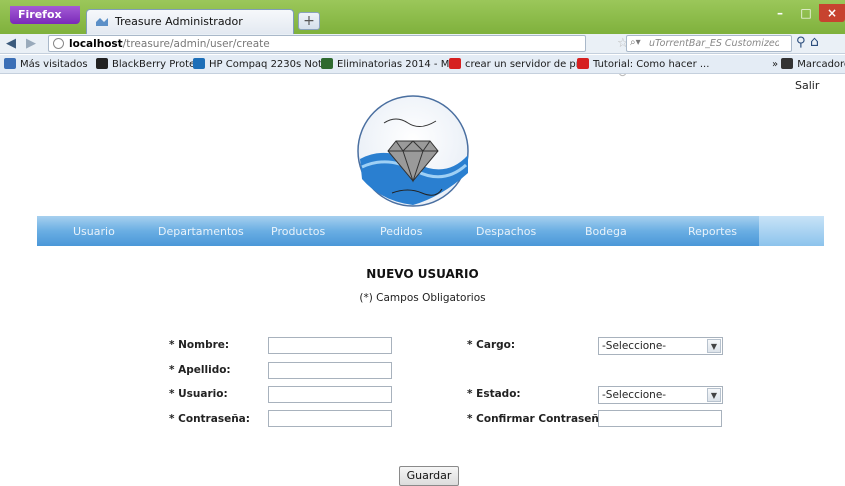 This screenshot has height=486, width=845. I want to click on search-icon: ⚲, so click(801, 42).